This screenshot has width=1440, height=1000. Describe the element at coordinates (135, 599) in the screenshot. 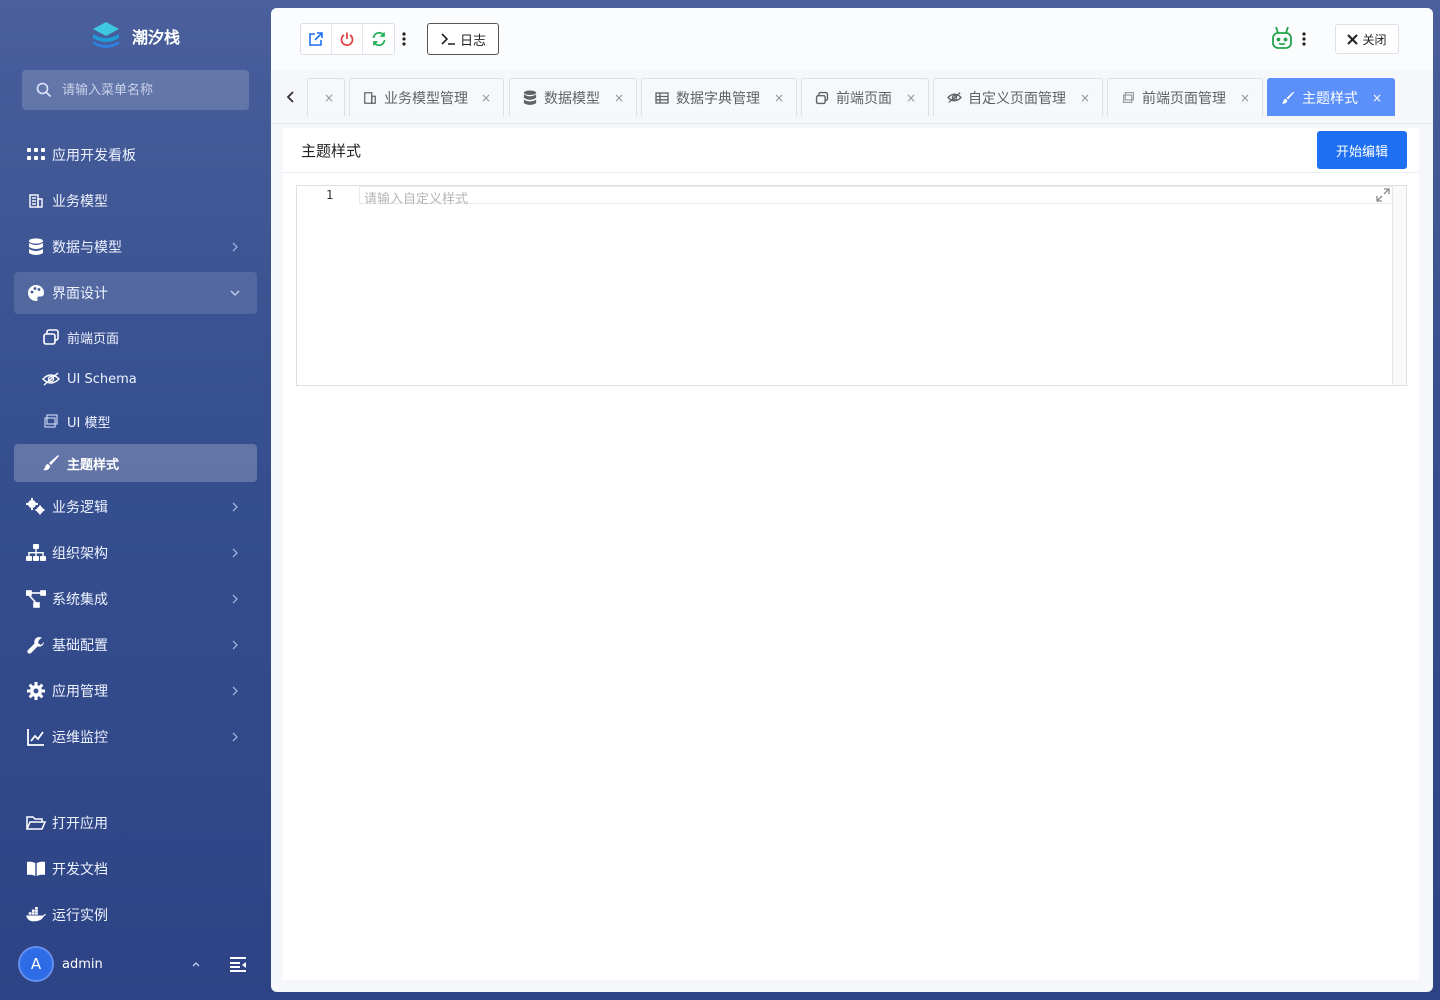

I see `menu-item-system-integration: 系统集成` at that location.